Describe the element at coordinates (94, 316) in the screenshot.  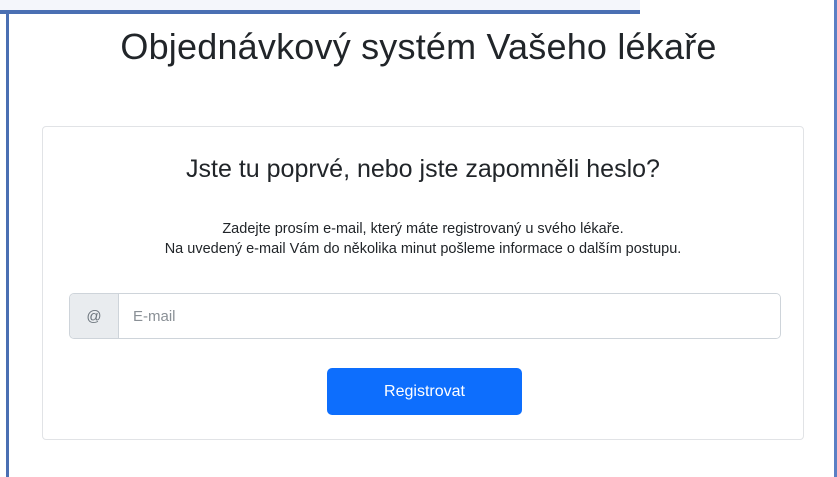
I see `at-sign-icon: @` at that location.